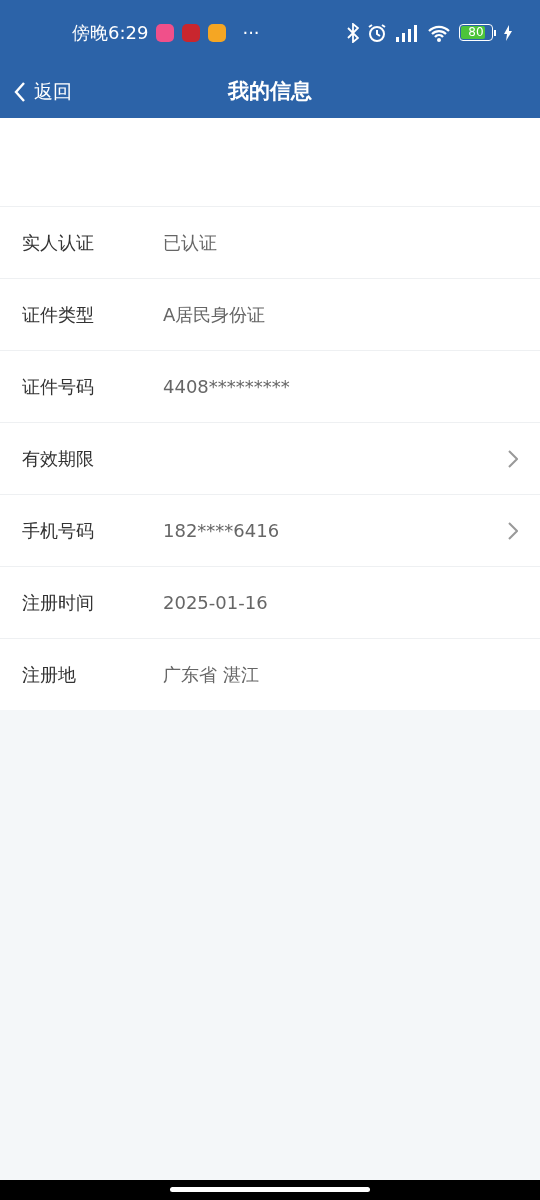 Image resolution: width=540 pixels, height=1200 pixels. What do you see at coordinates (36, 91) in the screenshot?
I see `back-button: 返回` at bounding box center [36, 91].